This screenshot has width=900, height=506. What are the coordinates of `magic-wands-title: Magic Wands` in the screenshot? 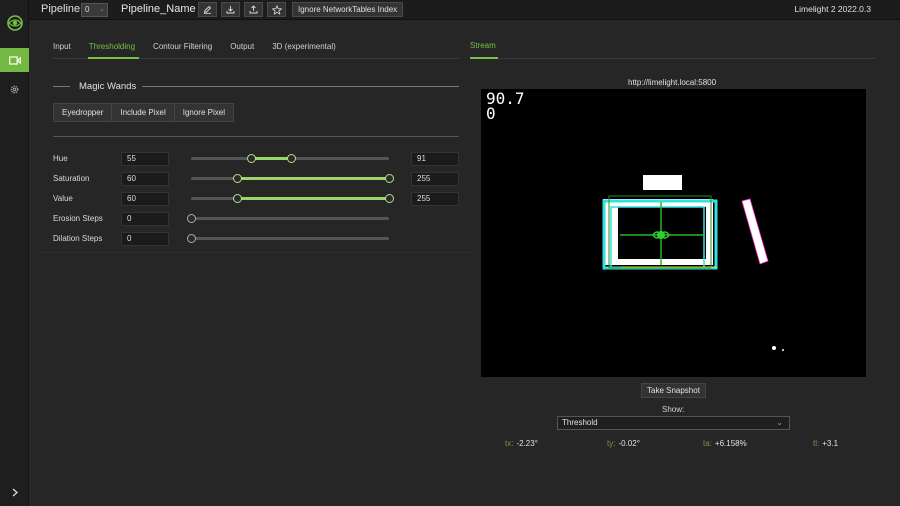 It's located at (108, 86).